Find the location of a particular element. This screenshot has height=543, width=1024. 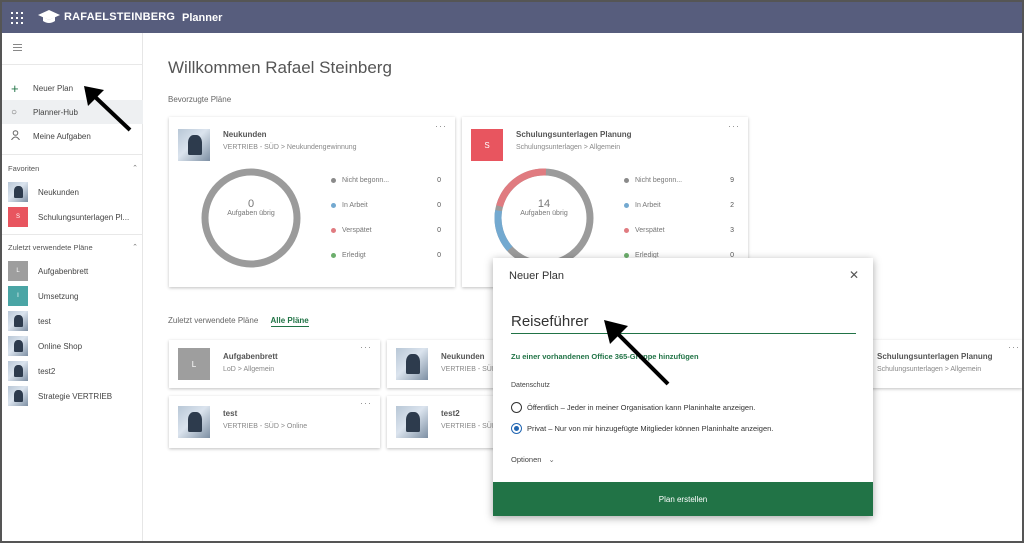

sidebar-recent-strategie: Strategie VERTRIEB is located at coordinates (75, 396).